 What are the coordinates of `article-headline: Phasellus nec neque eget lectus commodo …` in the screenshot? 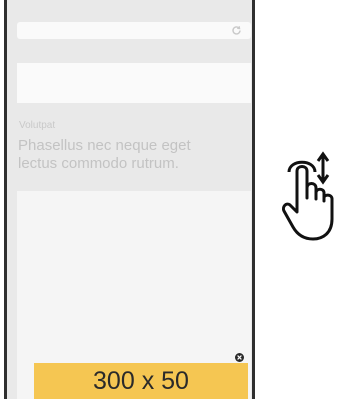 It's located at (135, 155).